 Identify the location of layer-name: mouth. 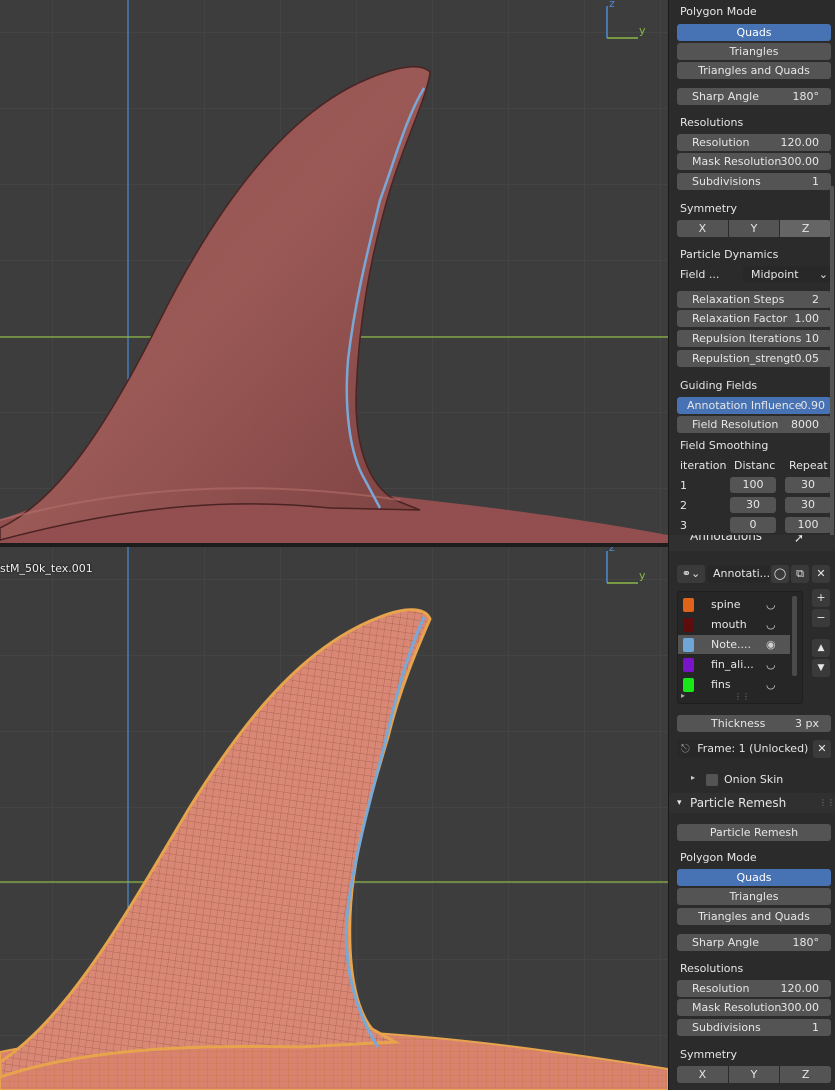
(729, 624).